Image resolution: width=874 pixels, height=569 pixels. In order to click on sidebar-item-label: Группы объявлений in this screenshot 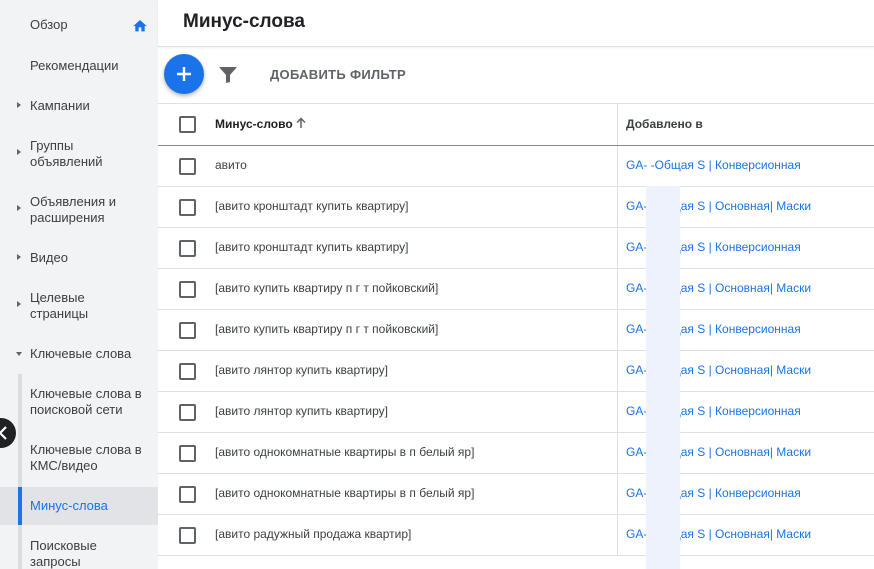, I will do `click(66, 153)`.